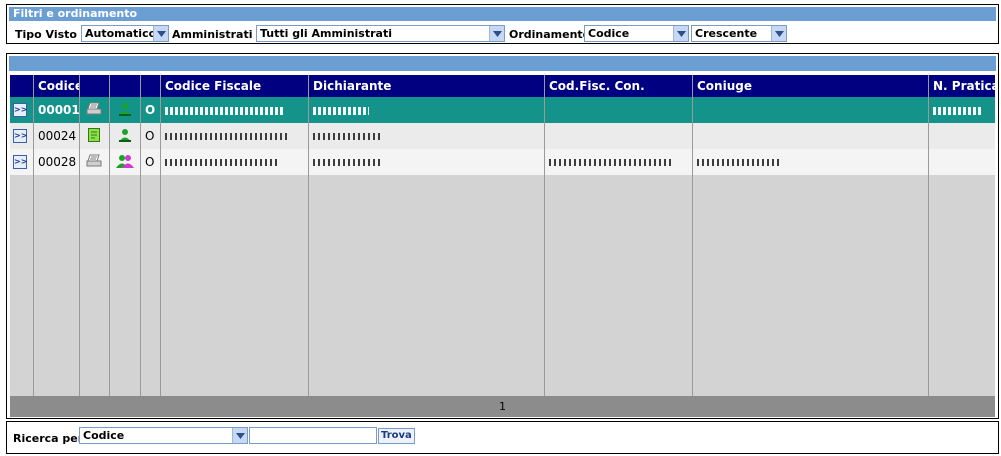  What do you see at coordinates (48, 438) in the screenshot?
I see `search-label: Ricerca per` at bounding box center [48, 438].